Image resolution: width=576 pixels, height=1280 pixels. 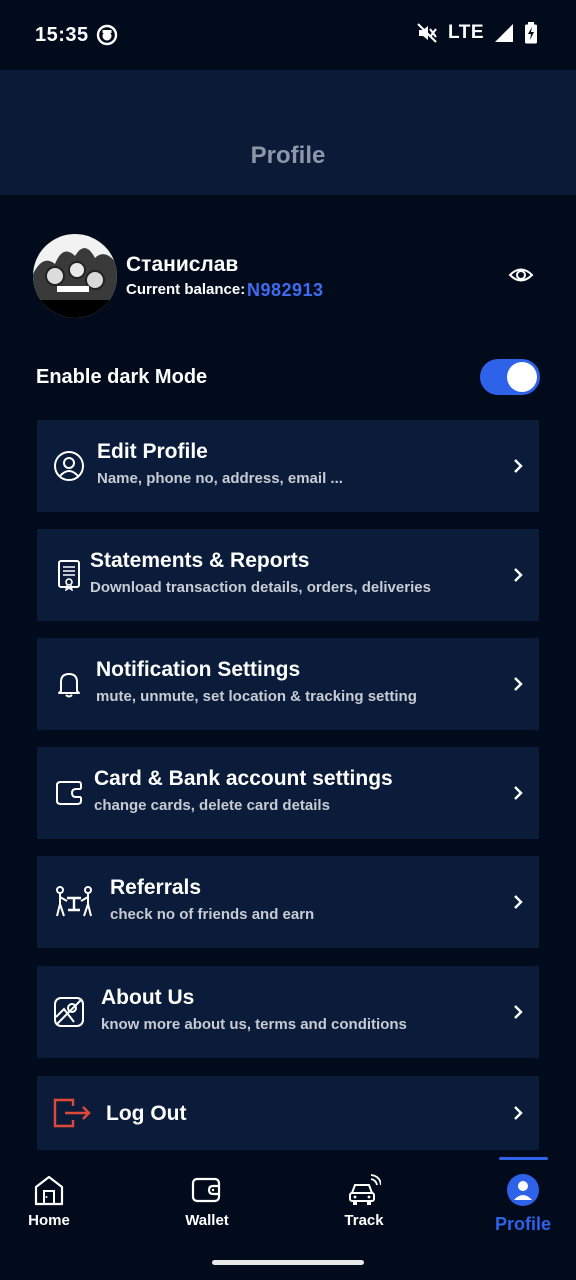 I want to click on avatar, so click(x=75, y=276).